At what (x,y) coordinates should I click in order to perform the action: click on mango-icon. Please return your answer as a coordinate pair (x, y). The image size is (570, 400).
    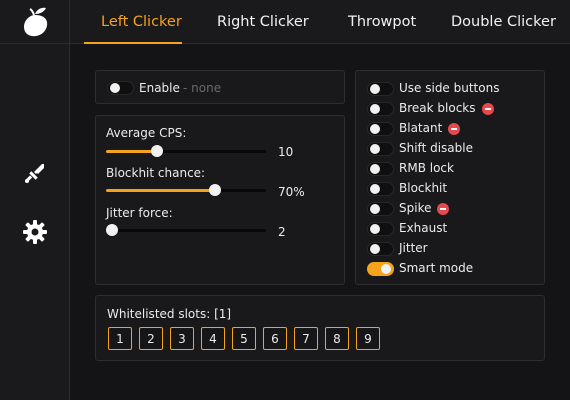
    Looking at the image, I should click on (36, 21).